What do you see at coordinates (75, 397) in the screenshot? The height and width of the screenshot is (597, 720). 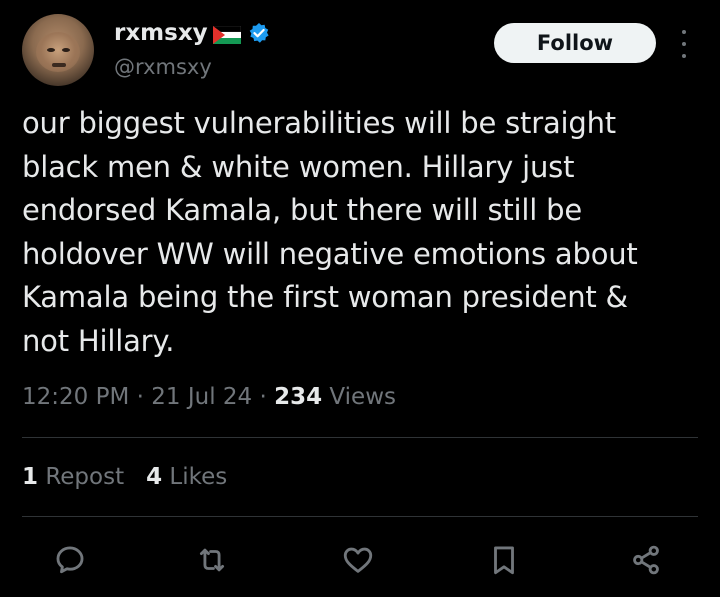 I see `tweet-time: 12:20 PM` at bounding box center [75, 397].